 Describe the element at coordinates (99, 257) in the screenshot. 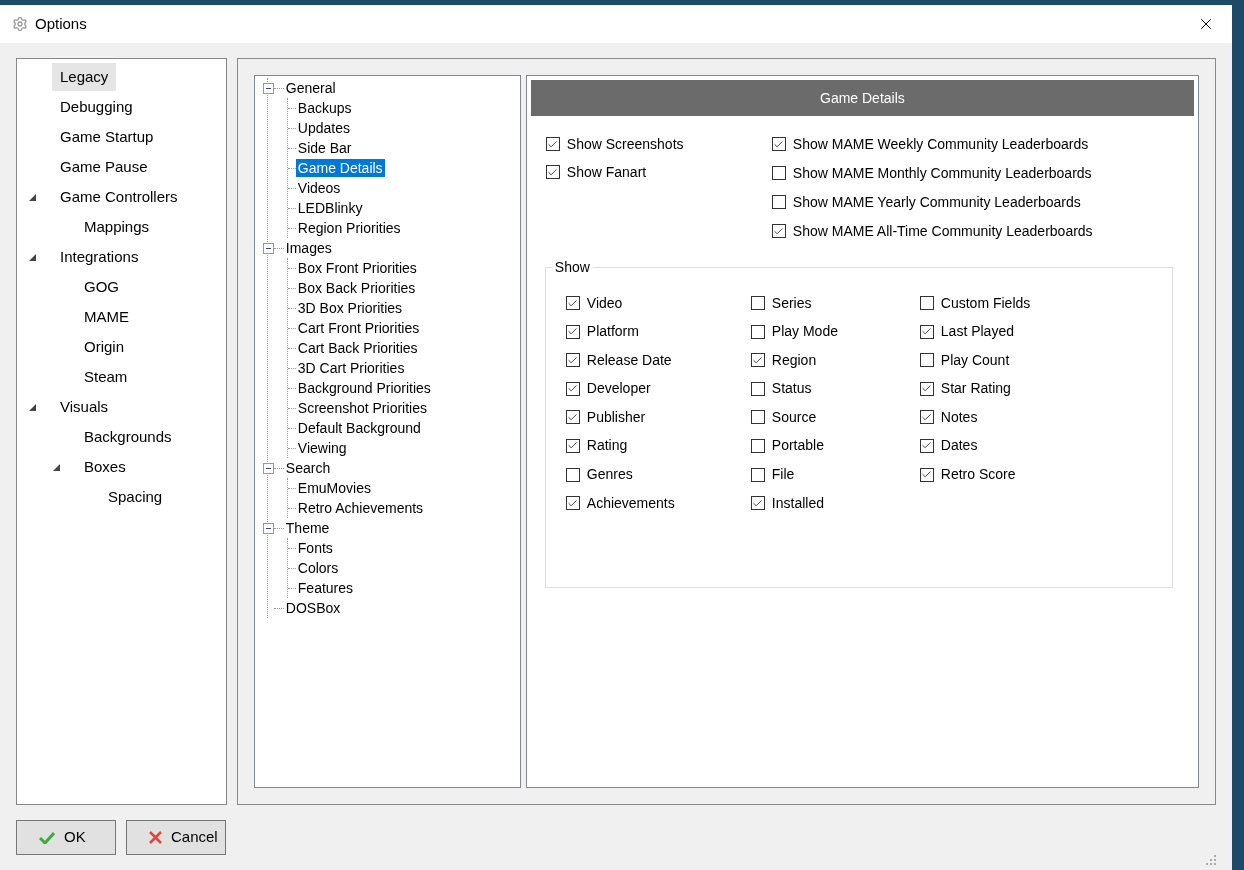

I see `nav-item: Integrations` at that location.